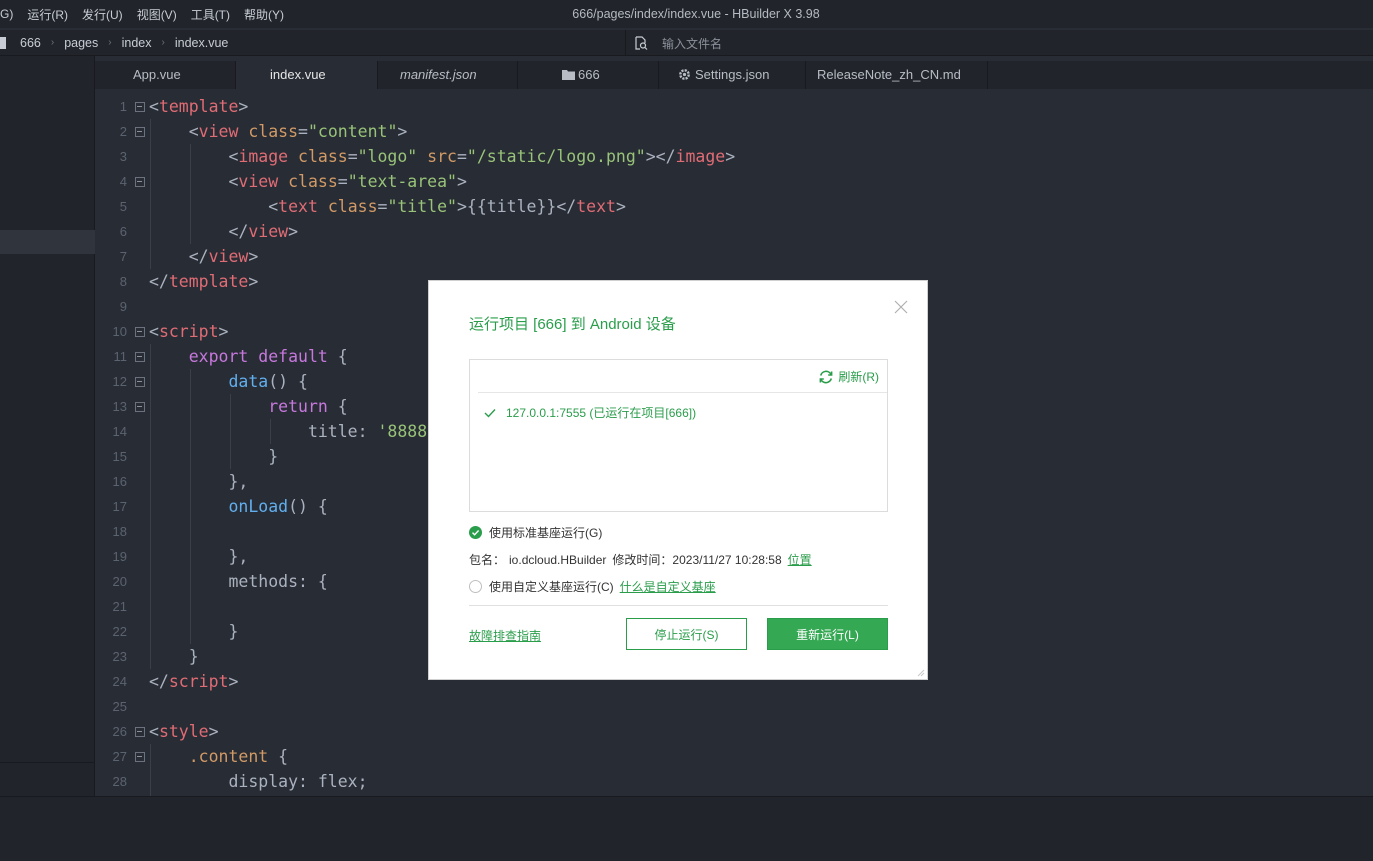  What do you see at coordinates (119, 656) in the screenshot?
I see `line-number: 23` at bounding box center [119, 656].